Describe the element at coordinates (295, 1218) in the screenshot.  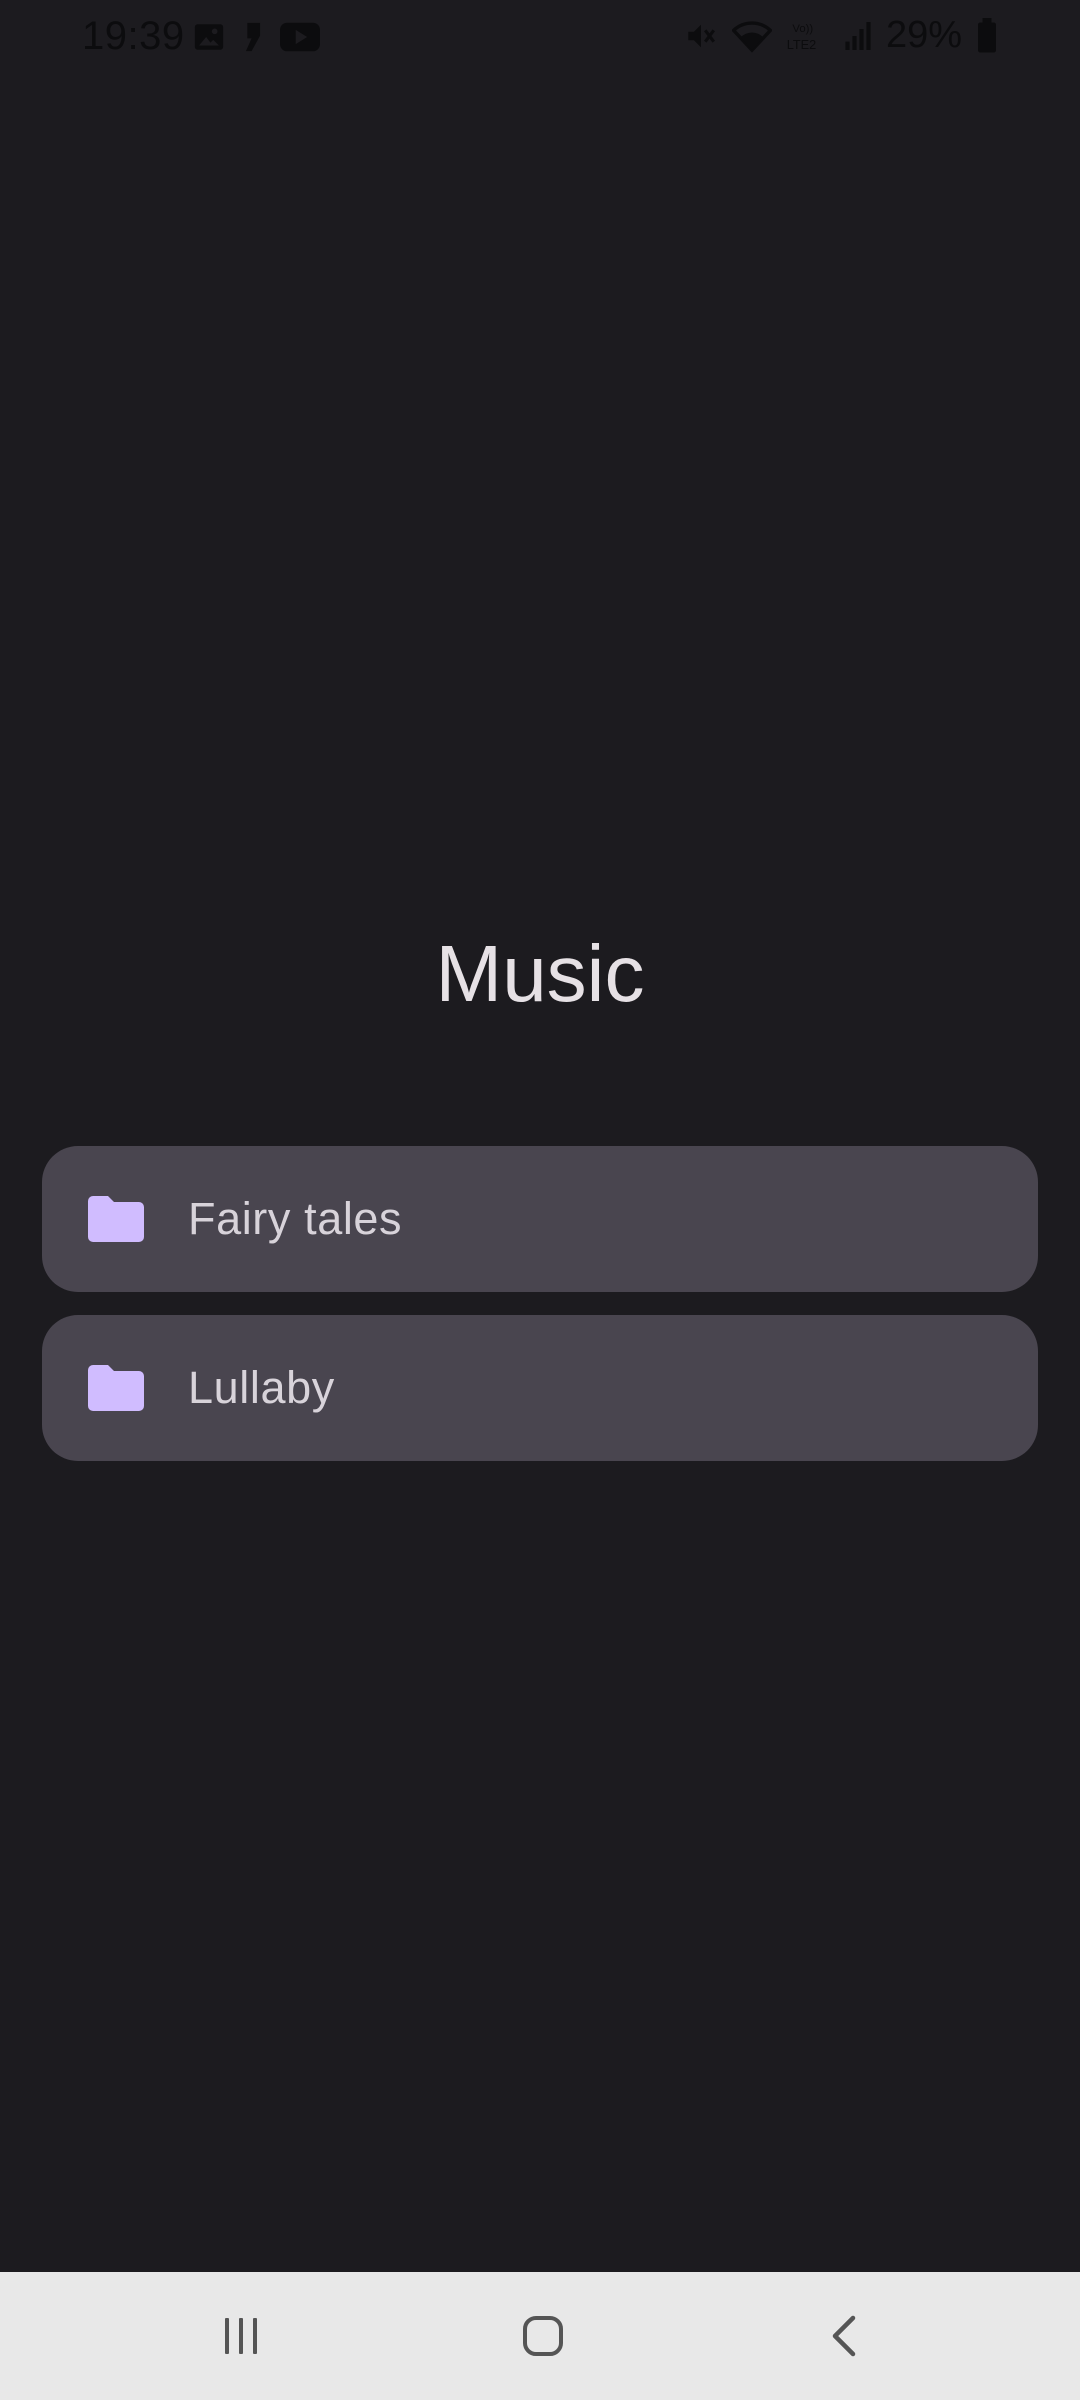
I see `folder-label: Fairy tales` at that location.